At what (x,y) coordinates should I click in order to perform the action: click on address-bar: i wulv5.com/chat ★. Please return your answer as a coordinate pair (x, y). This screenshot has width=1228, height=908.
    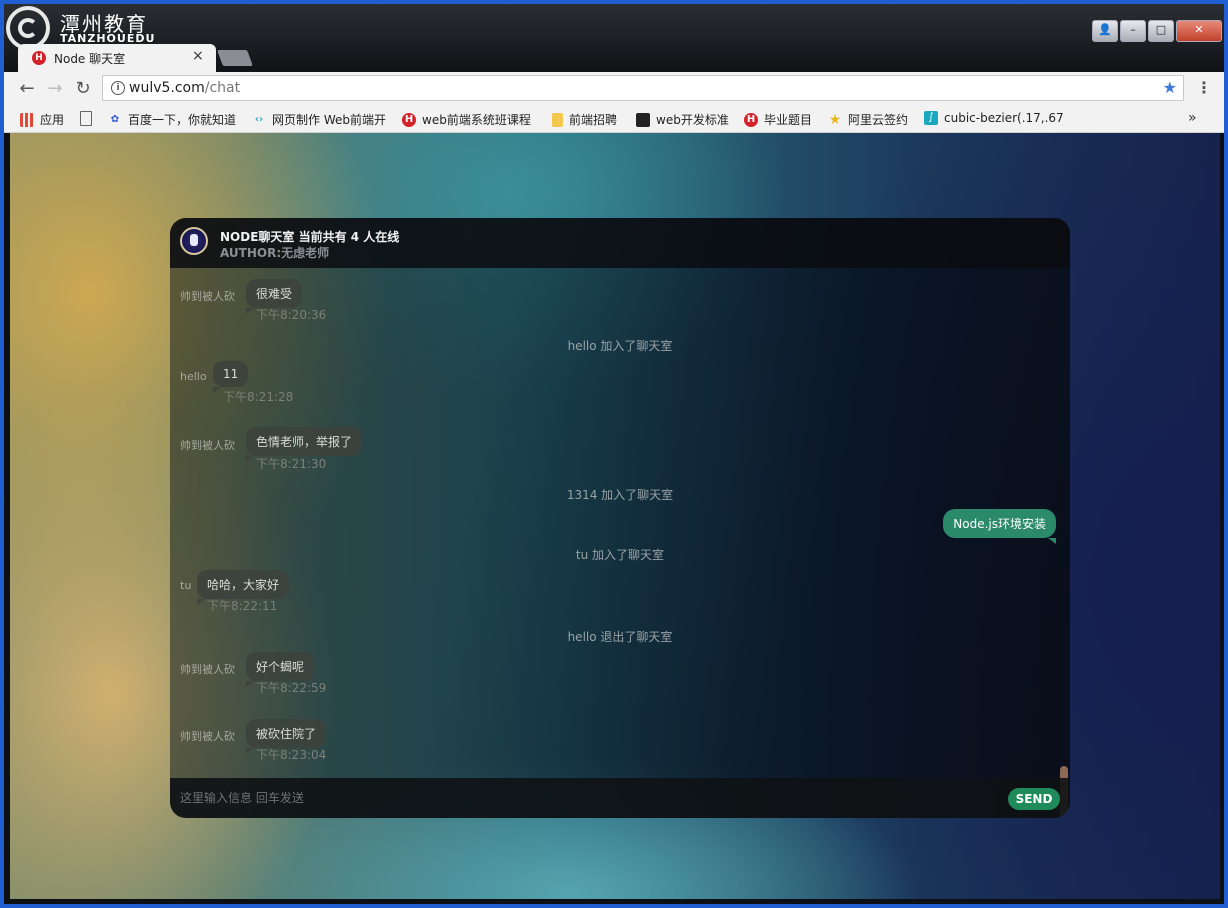
    Looking at the image, I should click on (643, 88).